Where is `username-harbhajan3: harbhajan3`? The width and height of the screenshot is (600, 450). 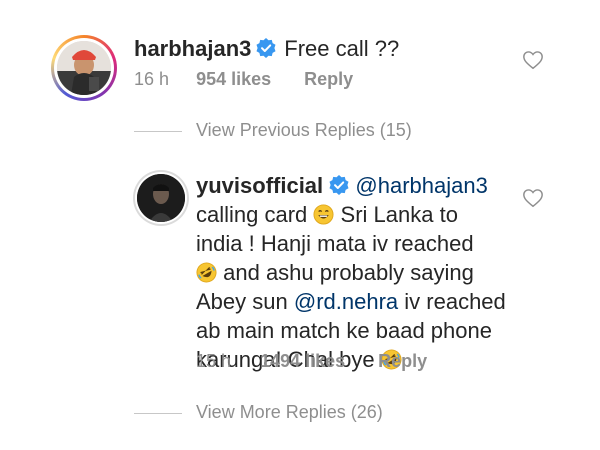 username-harbhajan3: harbhajan3 is located at coordinates (192, 48).